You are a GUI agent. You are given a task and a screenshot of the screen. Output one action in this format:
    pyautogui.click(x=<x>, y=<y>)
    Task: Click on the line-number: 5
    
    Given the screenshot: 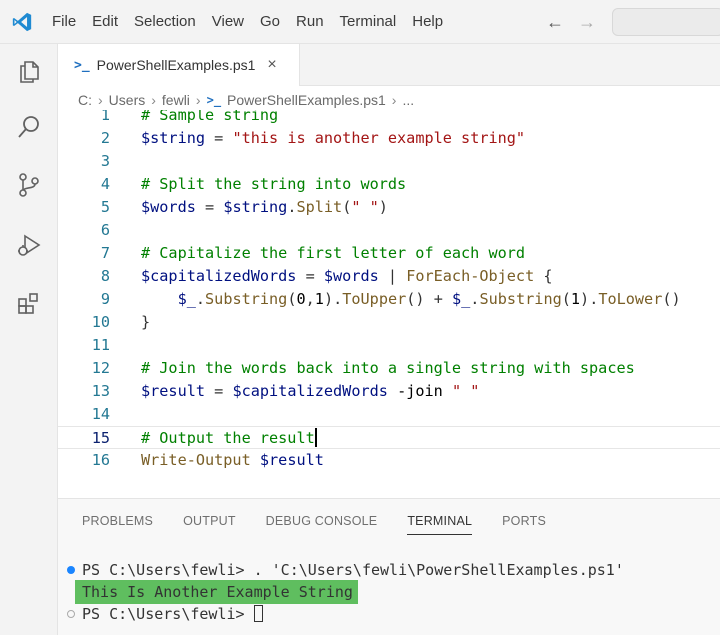 What is the action you would take?
    pyautogui.click(x=105, y=207)
    